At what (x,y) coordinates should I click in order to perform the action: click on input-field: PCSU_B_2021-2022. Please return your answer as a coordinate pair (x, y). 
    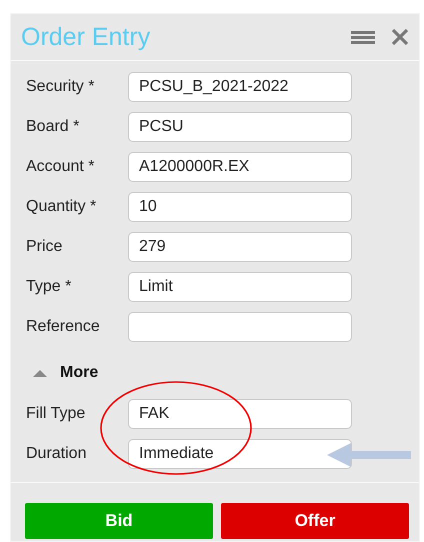
    Looking at the image, I should click on (240, 87).